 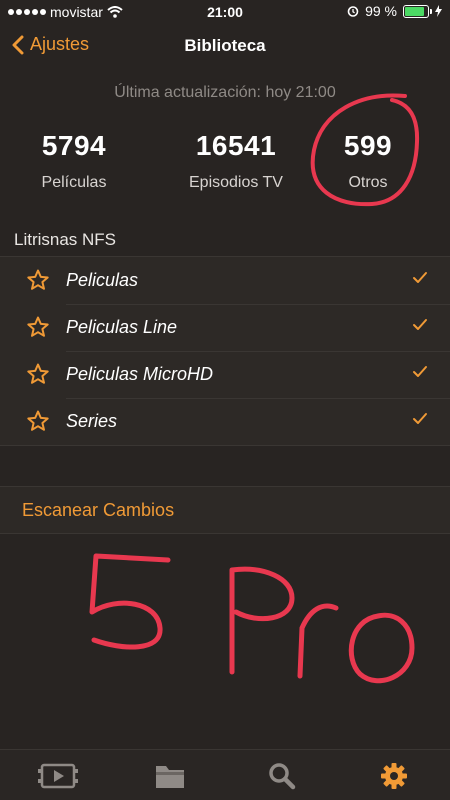 I want to click on stat-episodes-value: 16541, so click(x=236, y=145).